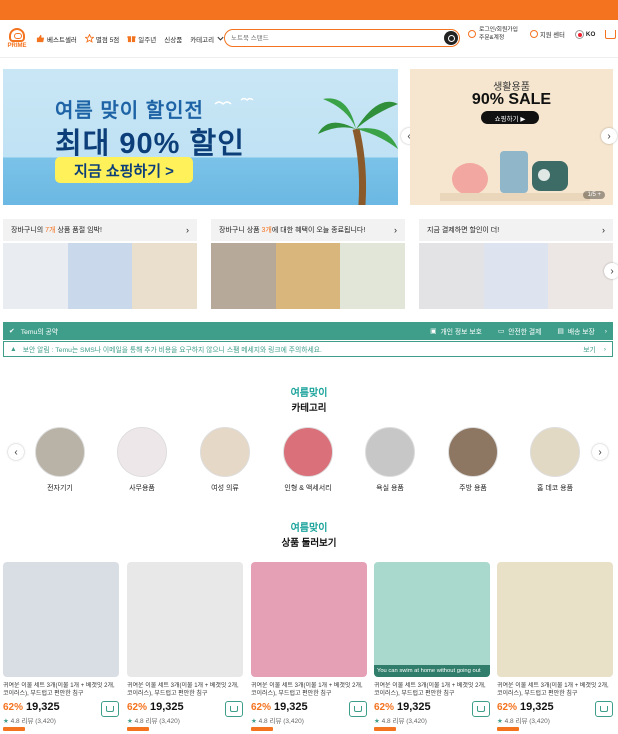 Image resolution: width=618 pixels, height=734 pixels. I want to click on language-label: KO, so click(590, 34).